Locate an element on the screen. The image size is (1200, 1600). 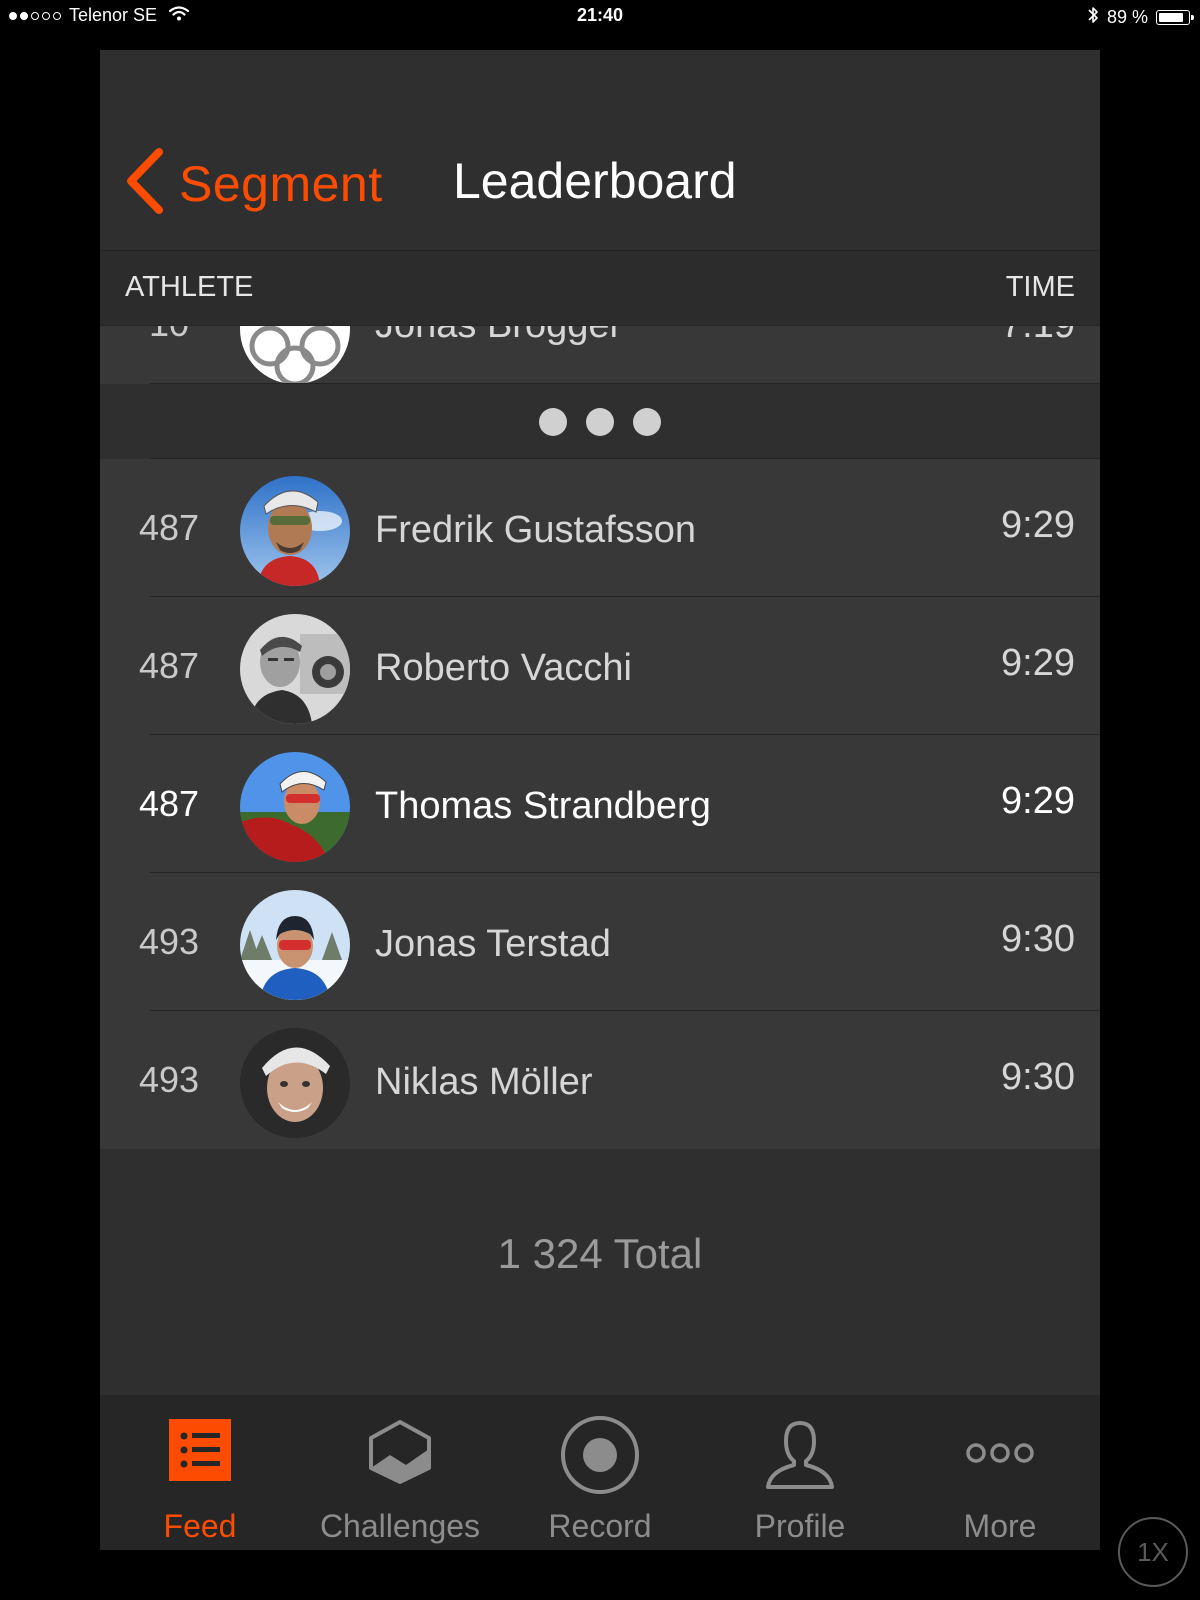
leaderboard-row: 487 Roberto Vacchi 9:29 is located at coordinates (600, 666).